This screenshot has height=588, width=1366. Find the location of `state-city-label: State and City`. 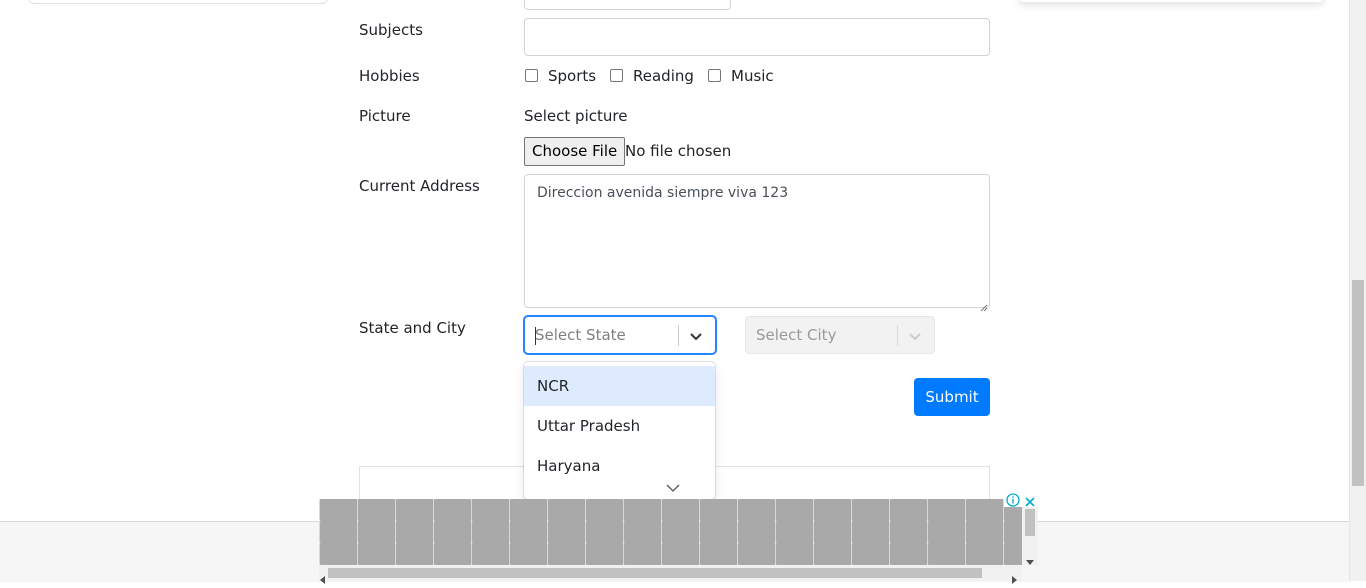

state-city-label: State and City is located at coordinates (412, 328).